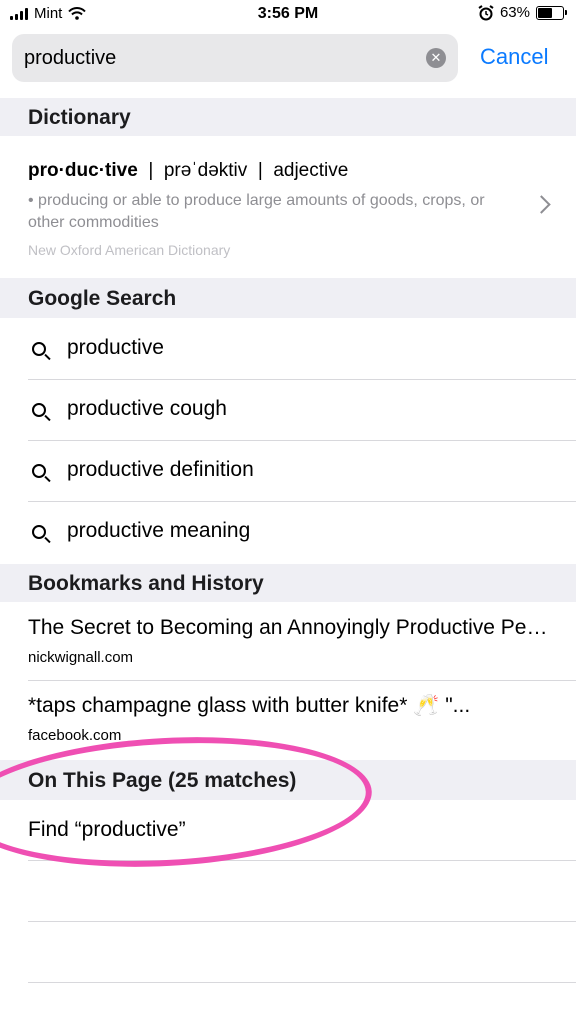  Describe the element at coordinates (288, 780) in the screenshot. I see `section-header-on-this-page: On This Page (25 matches)` at that location.